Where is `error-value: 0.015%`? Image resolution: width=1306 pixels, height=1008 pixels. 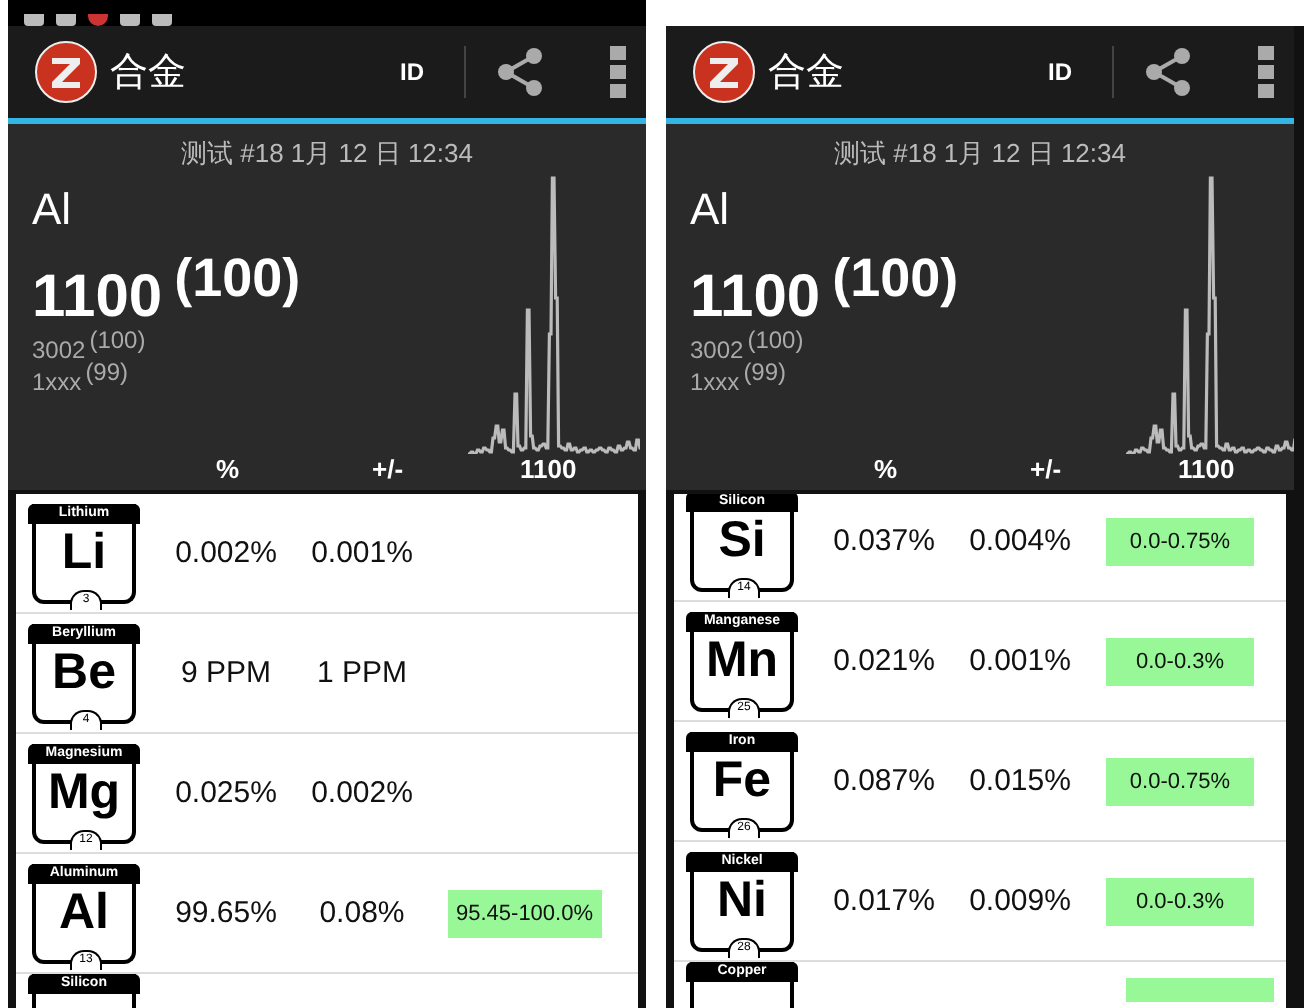
error-value: 0.015% is located at coordinates (1020, 781).